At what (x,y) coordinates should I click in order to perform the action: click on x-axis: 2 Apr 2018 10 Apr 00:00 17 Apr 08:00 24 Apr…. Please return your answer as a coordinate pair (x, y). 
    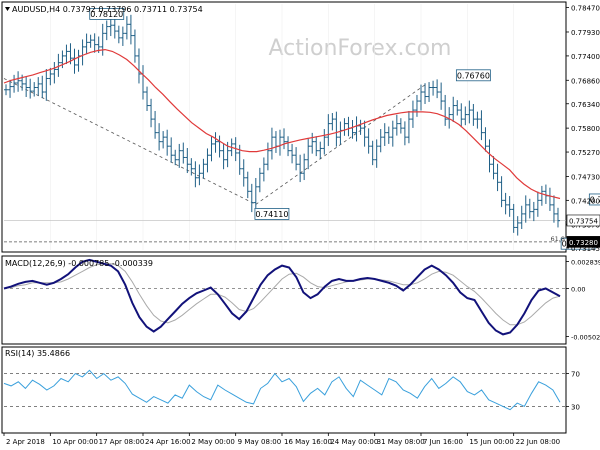
    Looking at the image, I should click on (281, 439).